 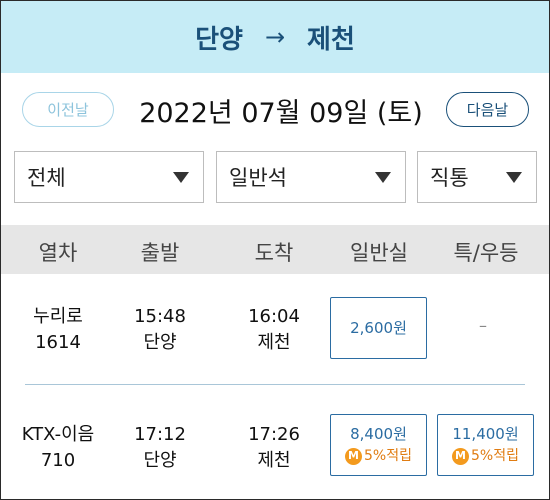 I want to click on seat-class-select: 일반석, so click(x=311, y=177).